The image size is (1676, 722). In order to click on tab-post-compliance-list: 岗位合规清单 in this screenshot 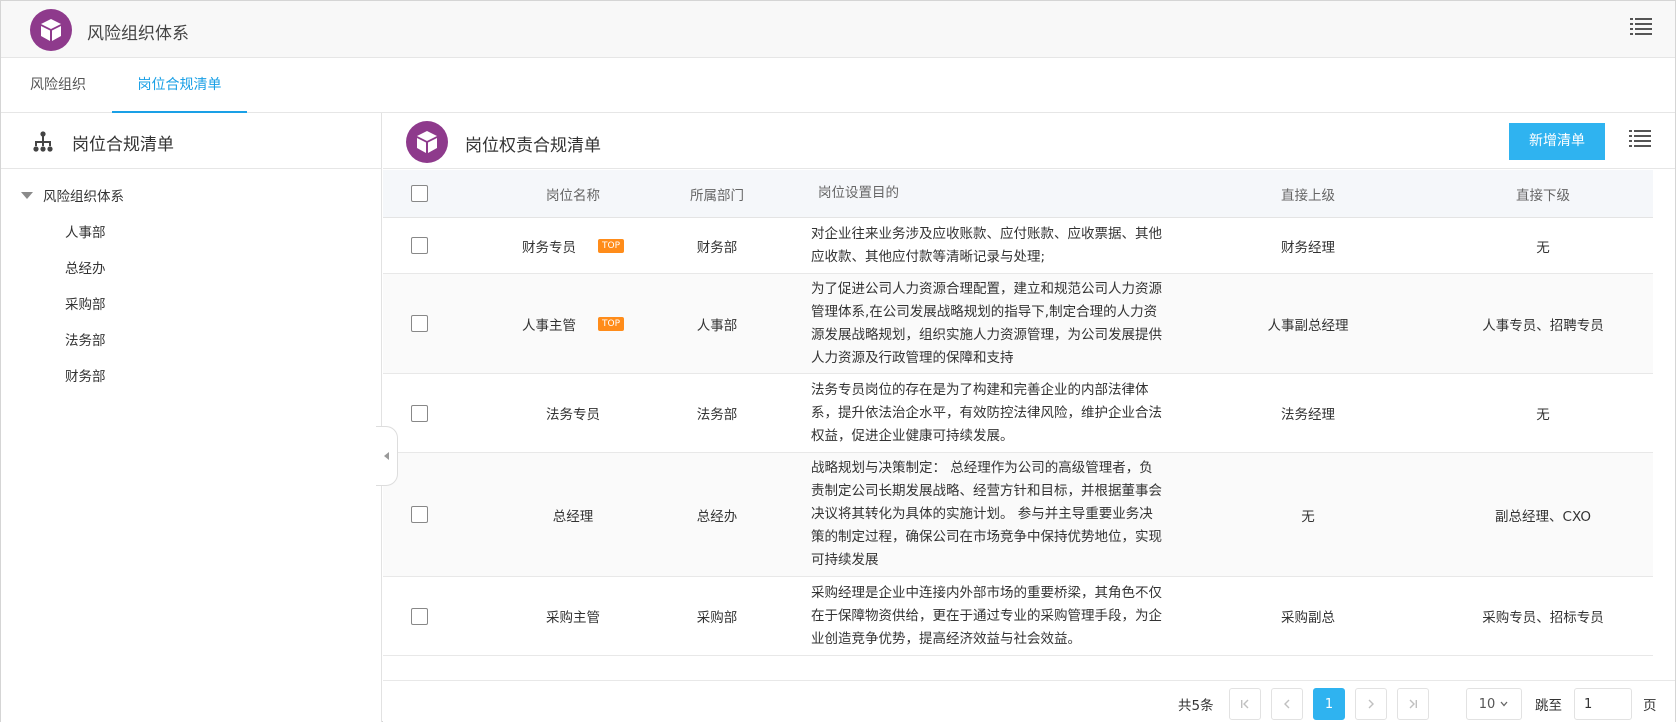, I will do `click(179, 85)`.